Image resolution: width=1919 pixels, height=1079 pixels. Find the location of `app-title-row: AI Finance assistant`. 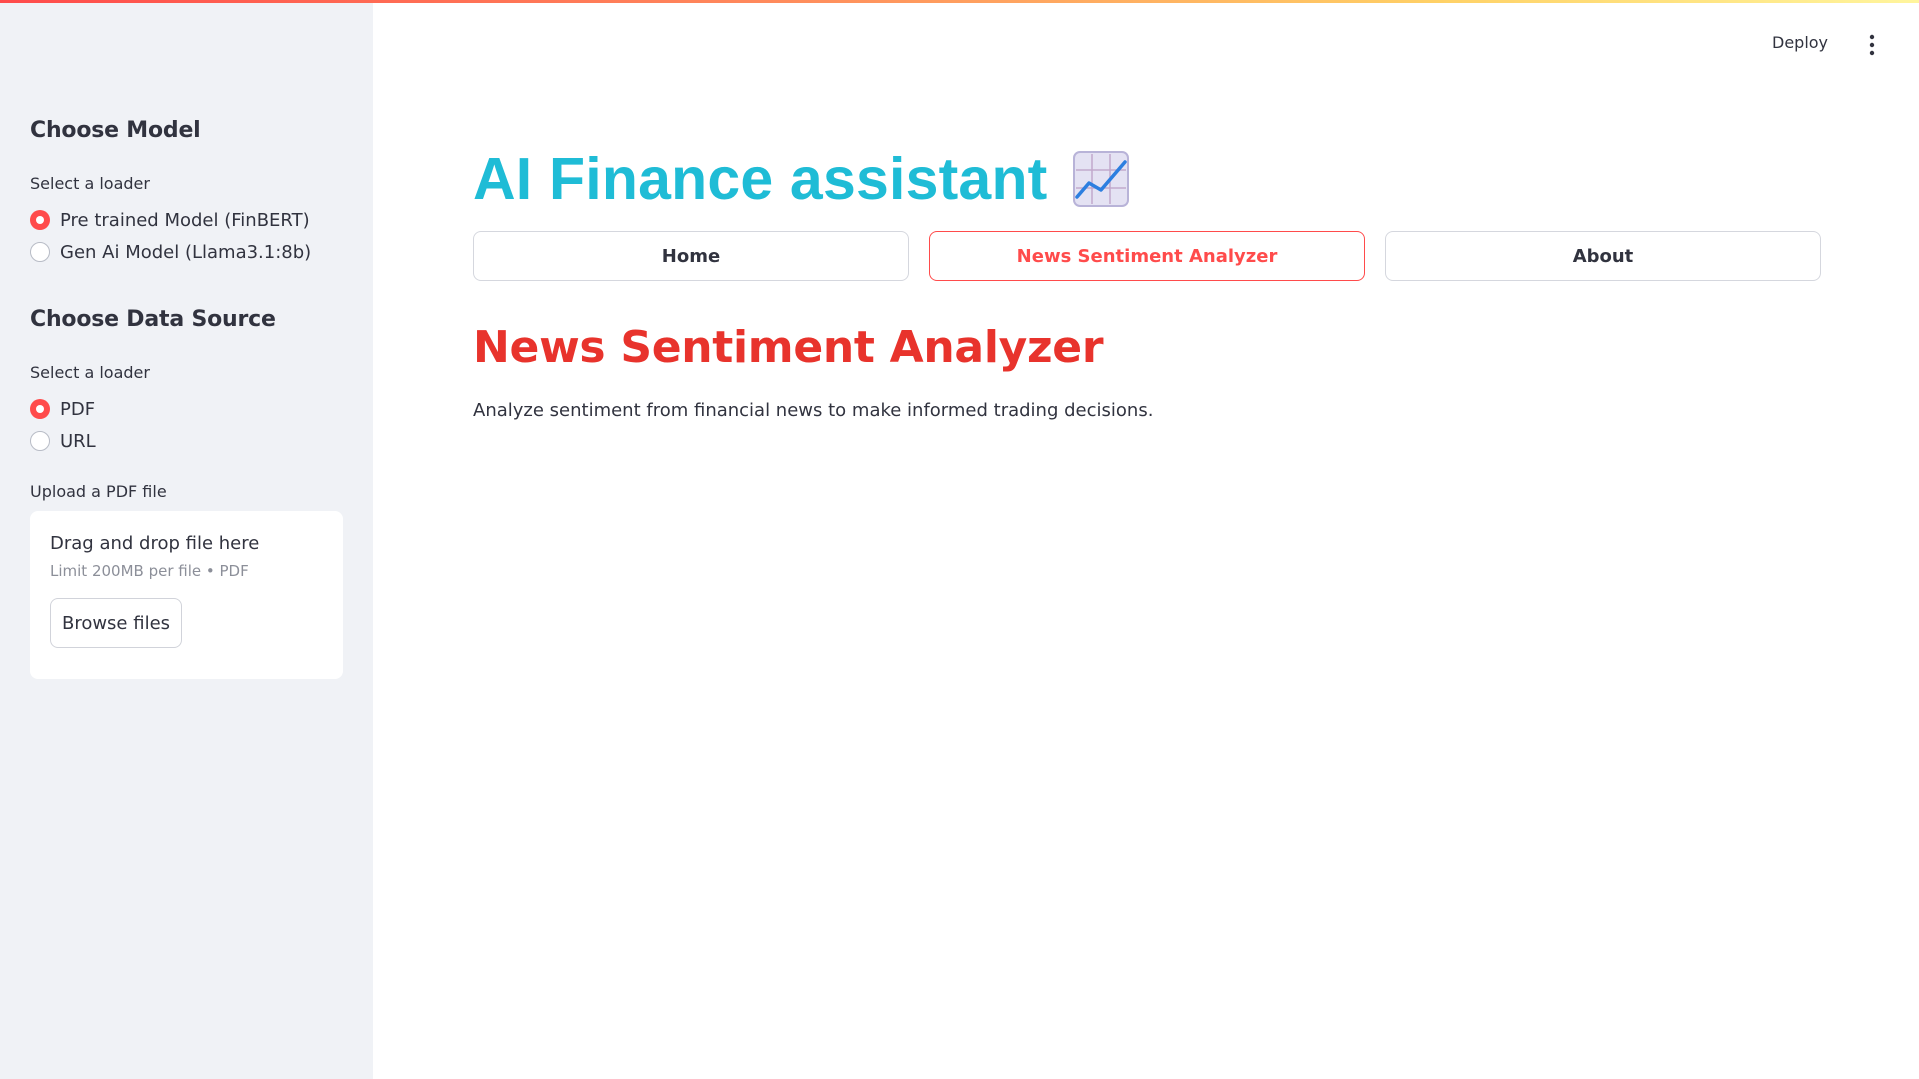

app-title-row: AI Finance assistant is located at coordinates (801, 179).